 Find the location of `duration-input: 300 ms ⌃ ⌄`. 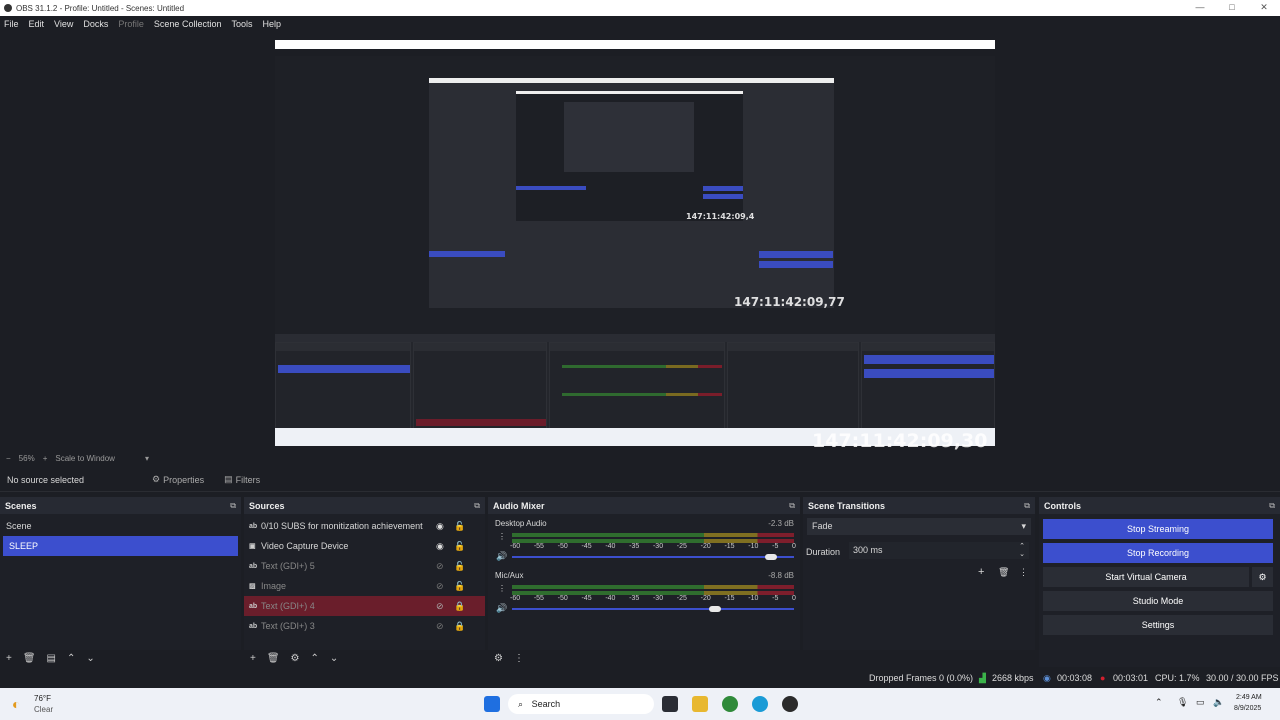

duration-input: 300 ms ⌃ ⌄ is located at coordinates (939, 550).